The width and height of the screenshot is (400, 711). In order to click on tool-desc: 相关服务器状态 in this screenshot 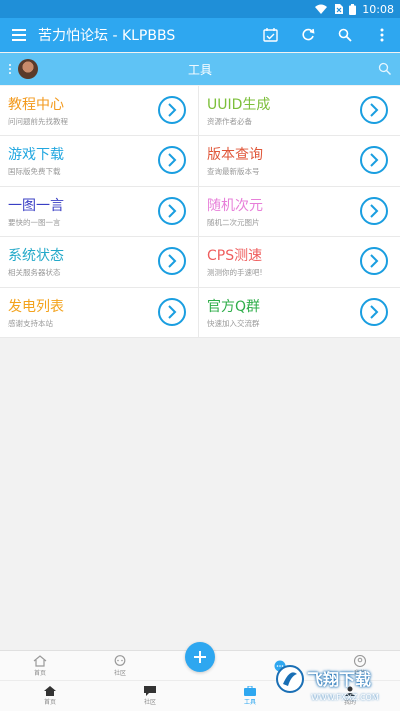, I will do `click(34, 273)`.